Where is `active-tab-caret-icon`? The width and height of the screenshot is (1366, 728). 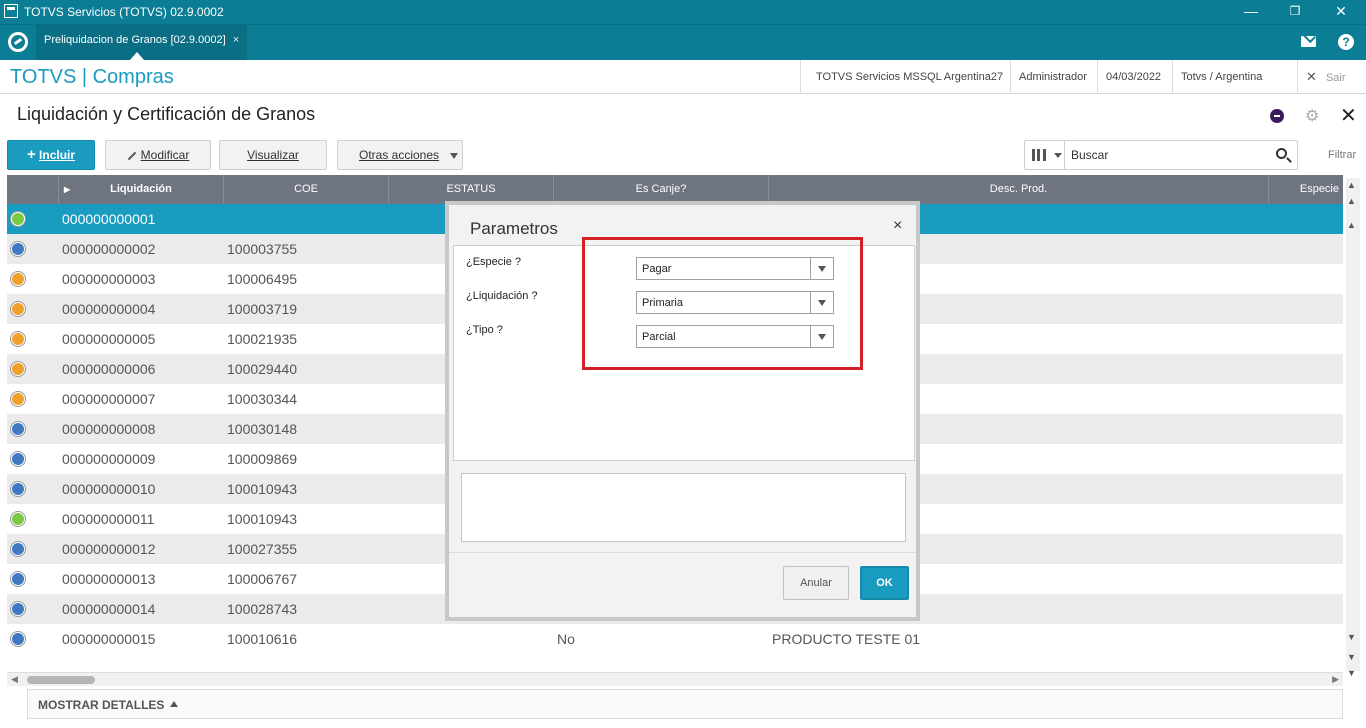 active-tab-caret-icon is located at coordinates (137, 56).